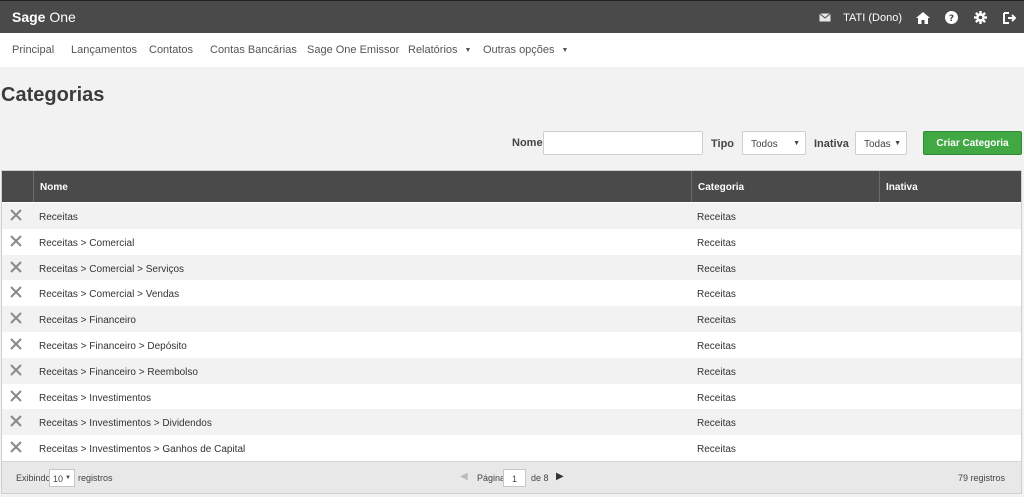 This screenshot has width=1024, height=497. I want to click on cell-nome: Receitas > Financeiro > Reembolso, so click(118, 372).